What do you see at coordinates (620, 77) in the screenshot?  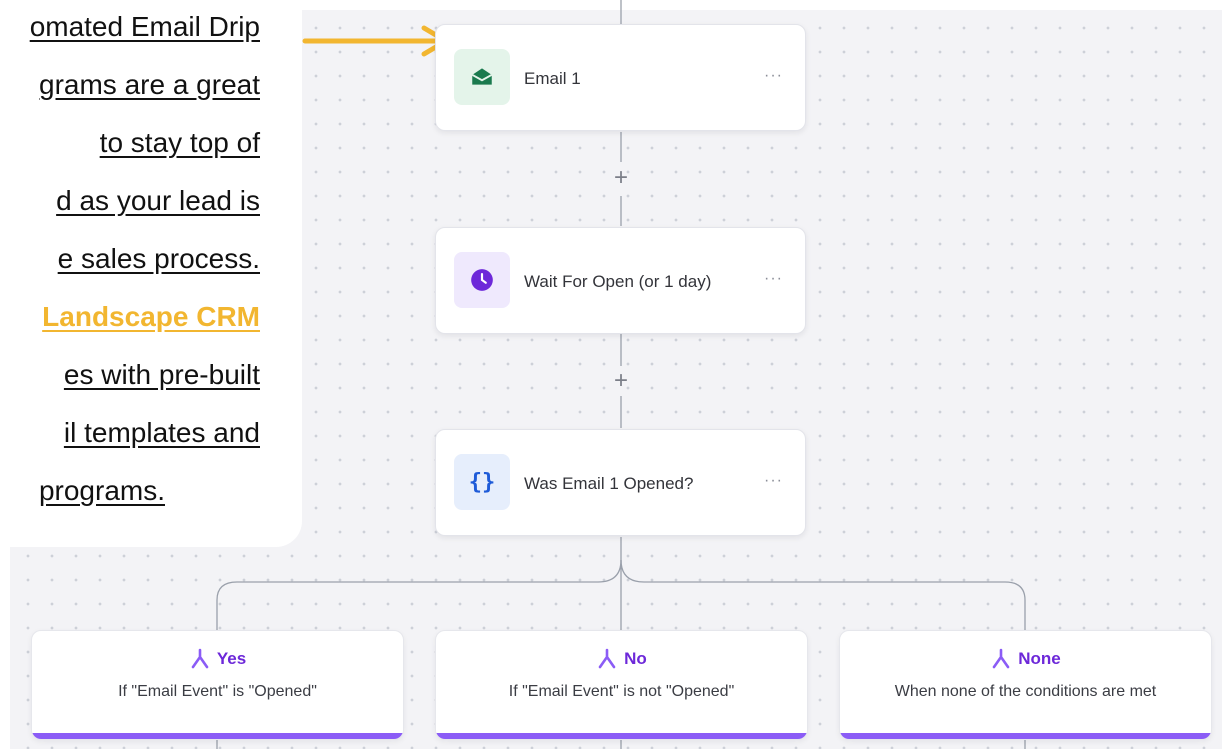 I see `email-1-node: Email 1 ···` at bounding box center [620, 77].